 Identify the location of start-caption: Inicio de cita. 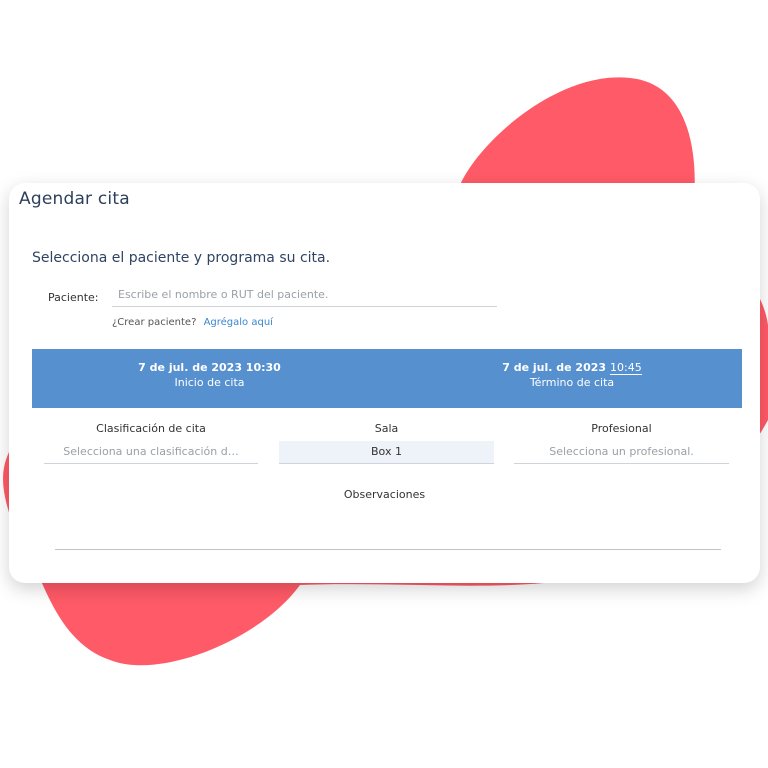
(209, 382).